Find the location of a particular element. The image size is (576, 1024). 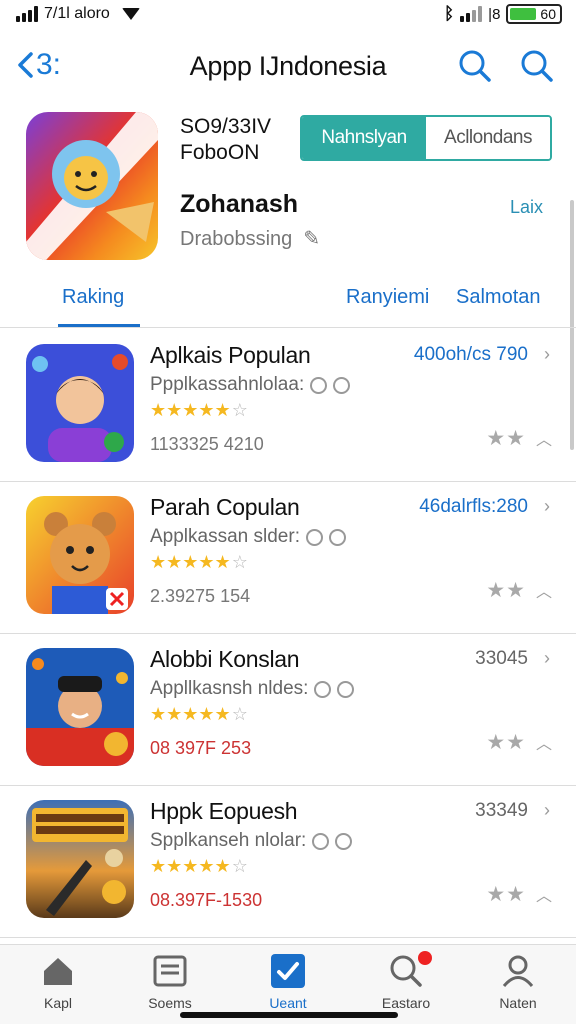

signal-icon is located at coordinates (27, 14).